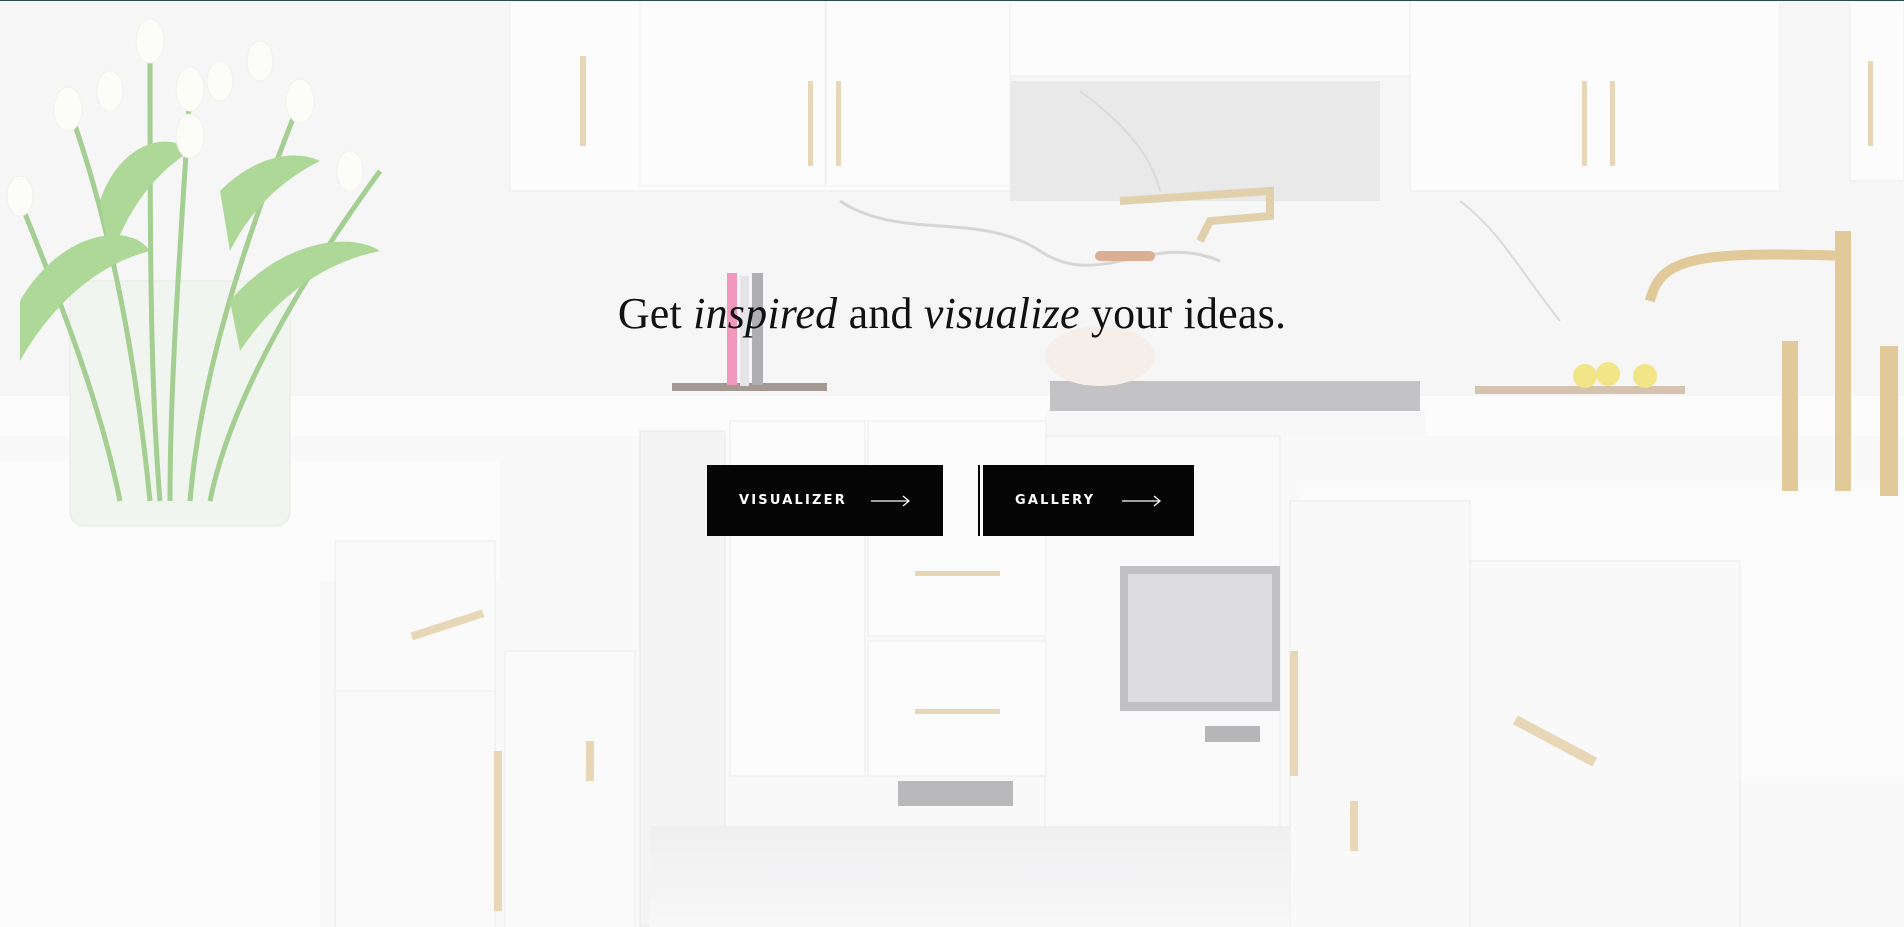 This screenshot has width=1904, height=927. I want to click on gallery-button: GALLERY, so click(1087, 500).